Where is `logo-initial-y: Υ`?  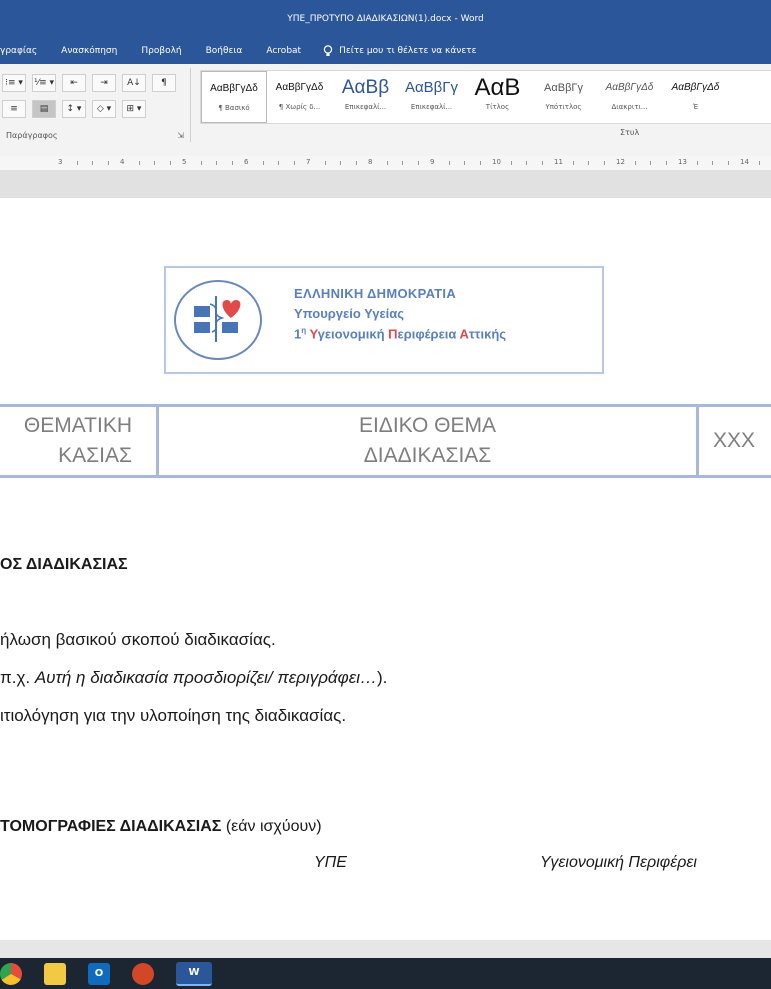
logo-initial-y: Υ is located at coordinates (313, 334).